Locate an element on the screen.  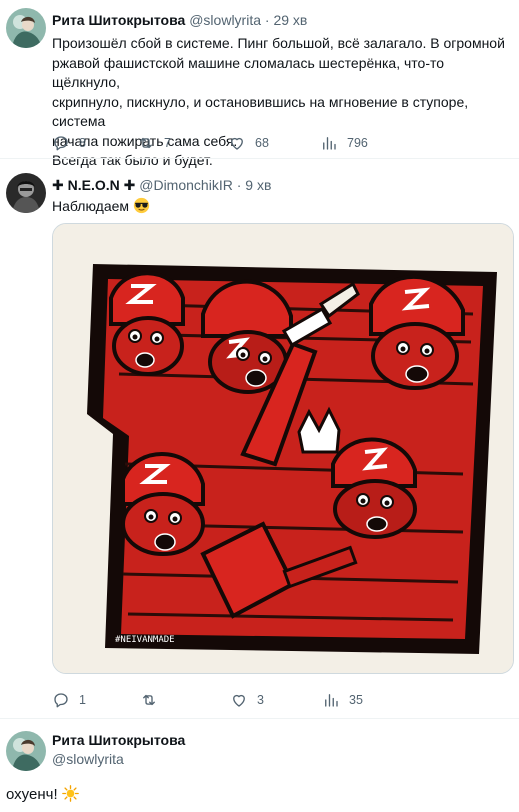
tweet-text: Наблюдаем is located at coordinates (280, 207).